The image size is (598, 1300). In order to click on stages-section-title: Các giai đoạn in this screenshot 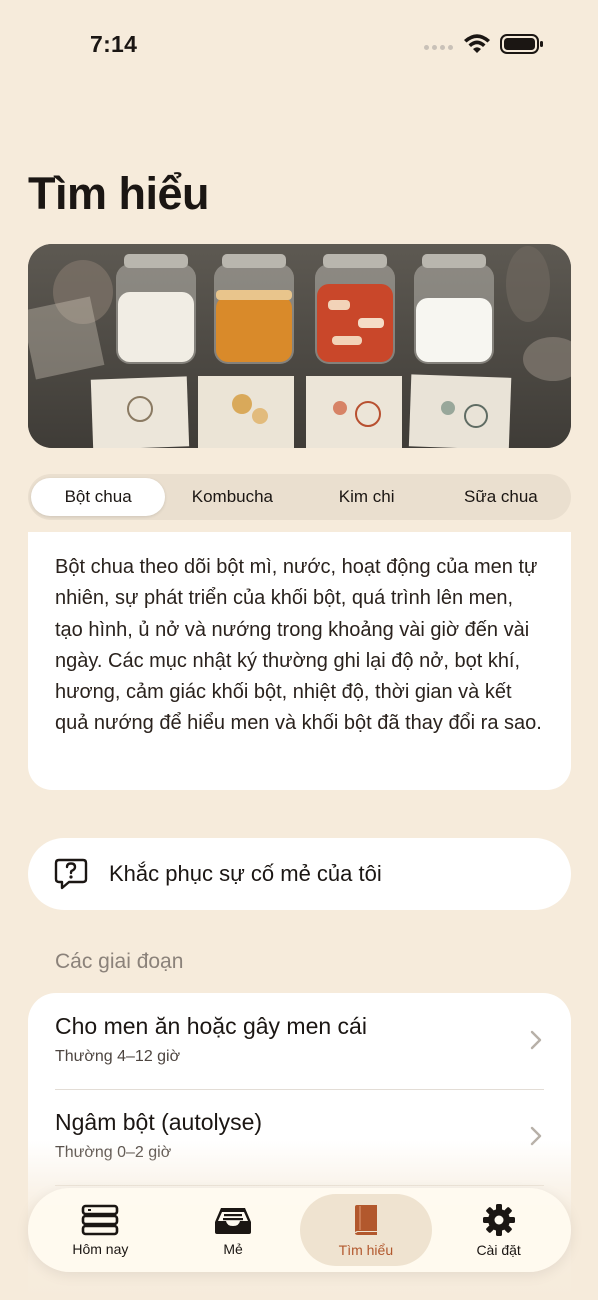, I will do `click(119, 961)`.